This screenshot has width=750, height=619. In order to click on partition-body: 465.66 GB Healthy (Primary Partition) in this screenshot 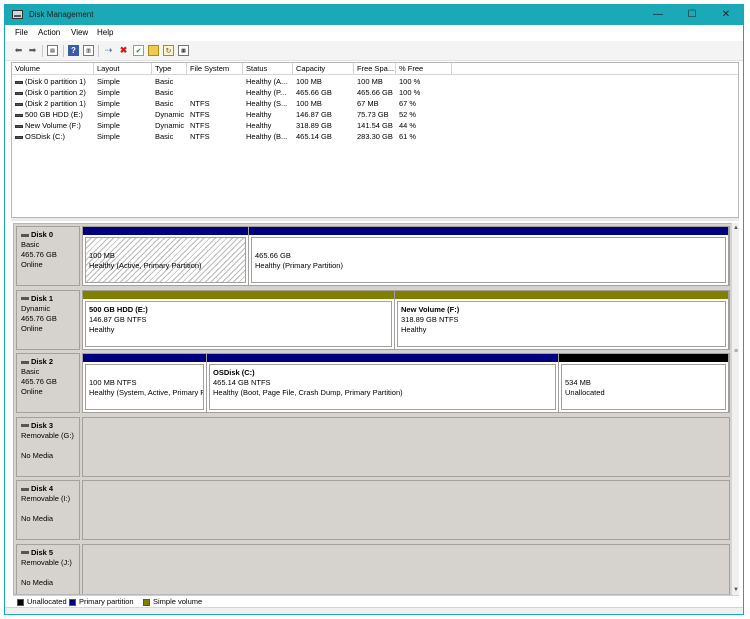, I will do `click(488, 260)`.